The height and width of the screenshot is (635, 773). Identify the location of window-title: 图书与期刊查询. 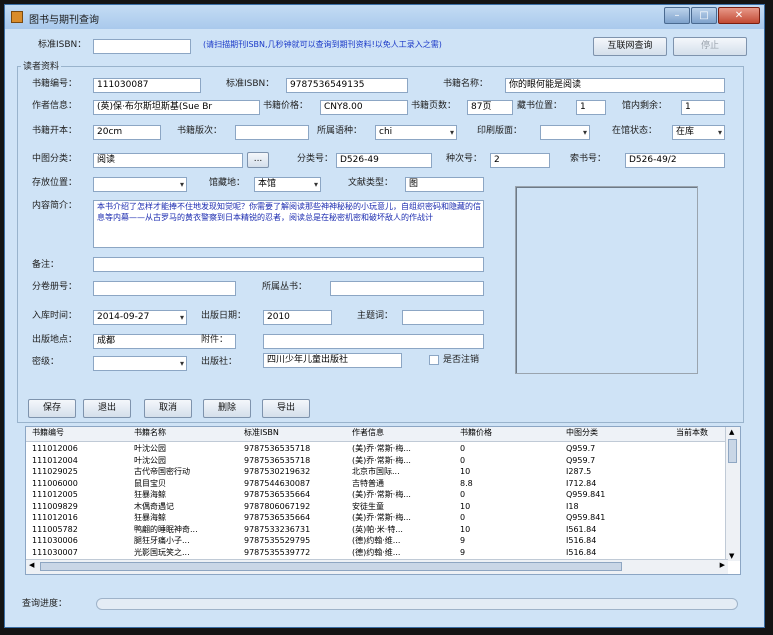
(64, 20).